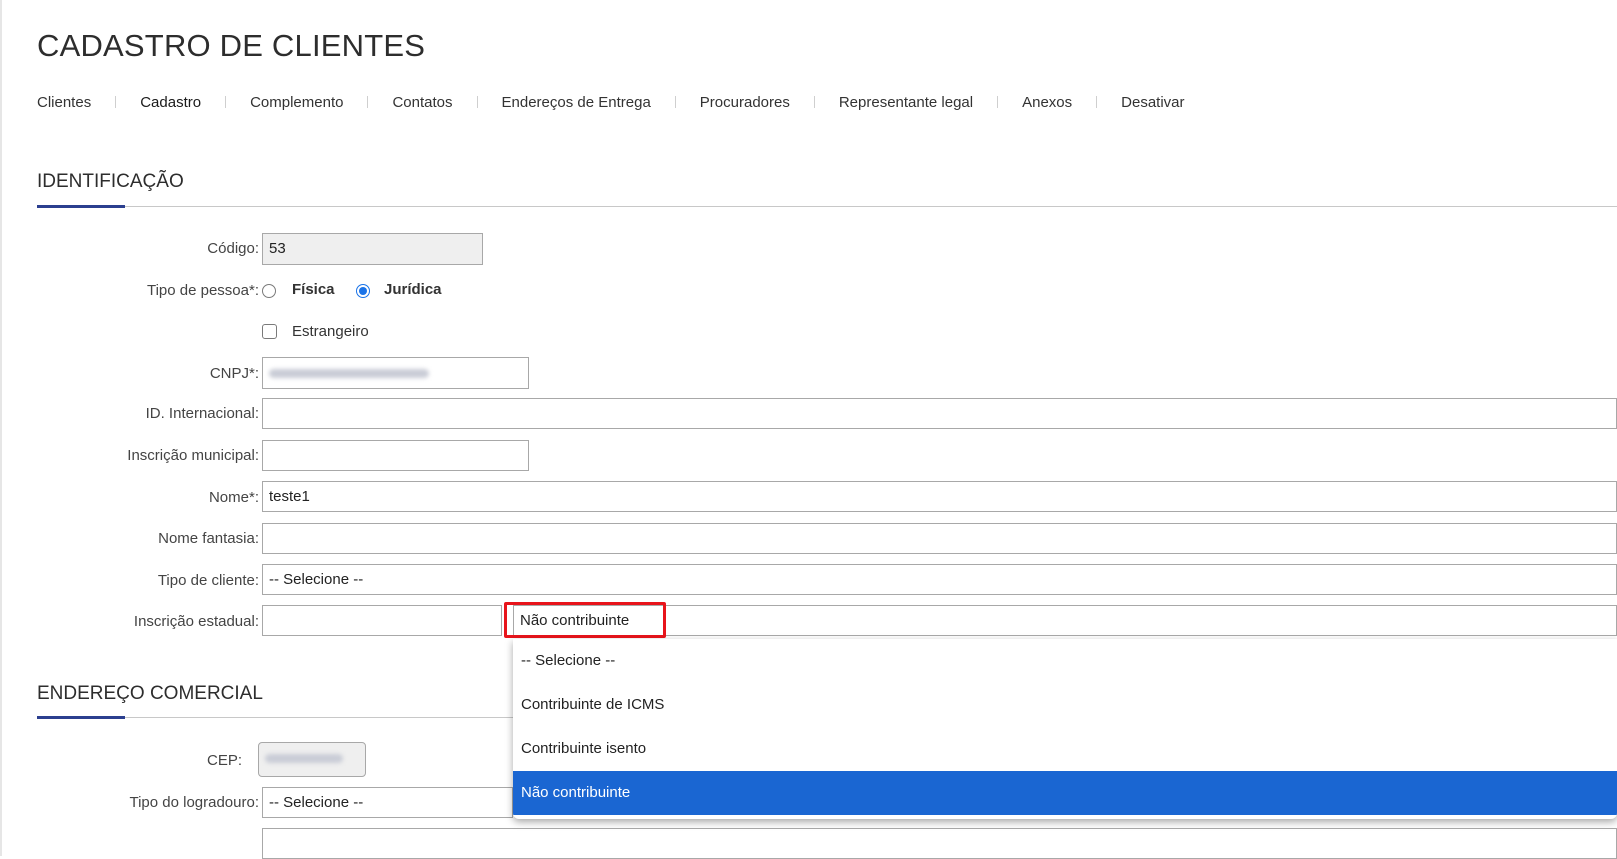 The height and width of the screenshot is (859, 1617). I want to click on nome-label: Nome*:, so click(233, 497).